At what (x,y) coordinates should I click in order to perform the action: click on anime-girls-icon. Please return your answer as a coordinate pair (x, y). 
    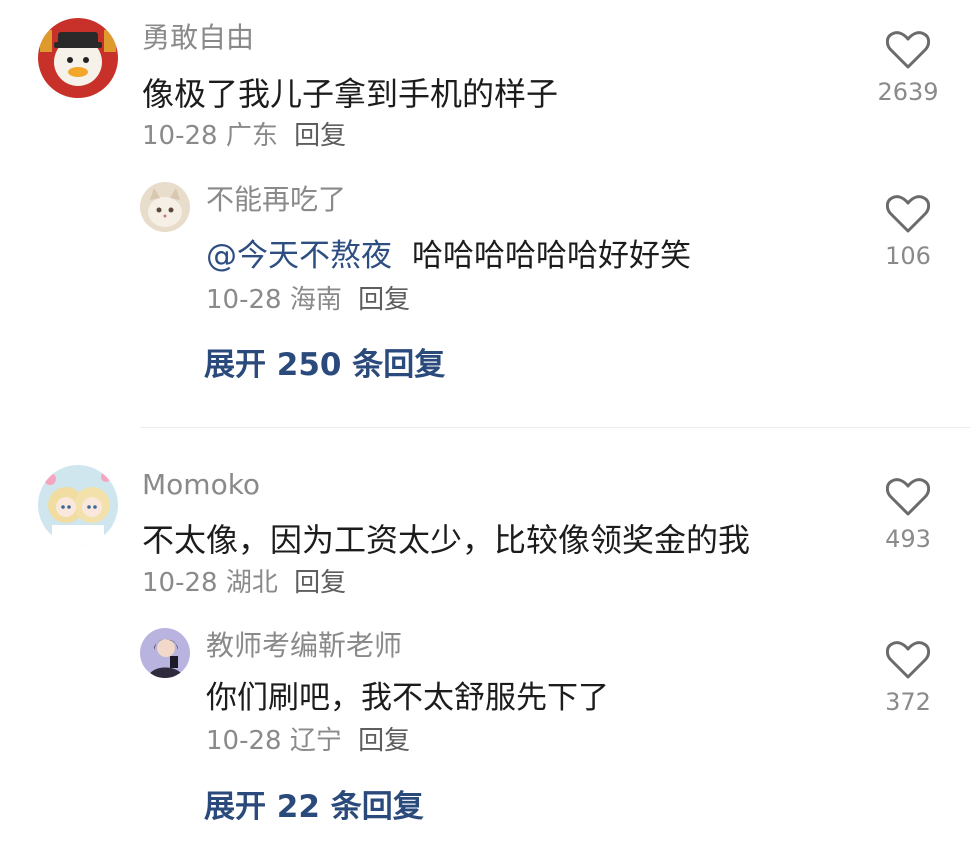
    Looking at the image, I should click on (78, 505).